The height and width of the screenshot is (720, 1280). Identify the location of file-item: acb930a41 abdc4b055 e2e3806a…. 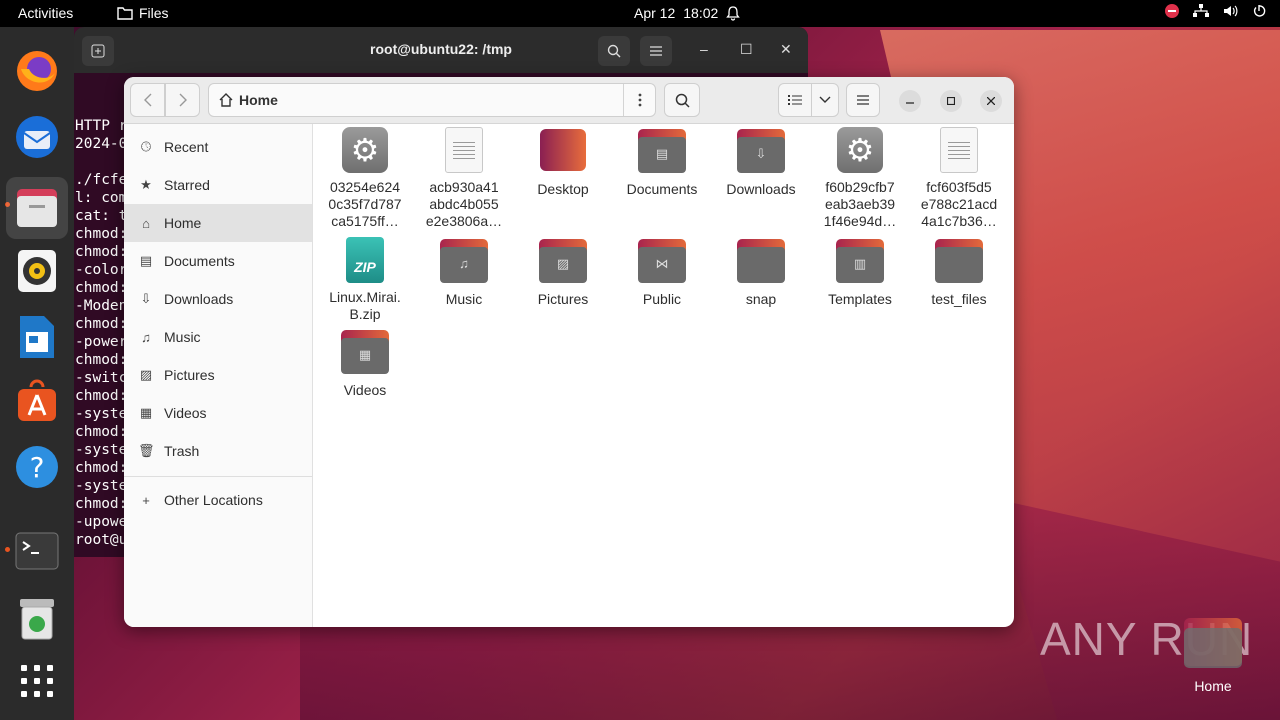
(464, 178).